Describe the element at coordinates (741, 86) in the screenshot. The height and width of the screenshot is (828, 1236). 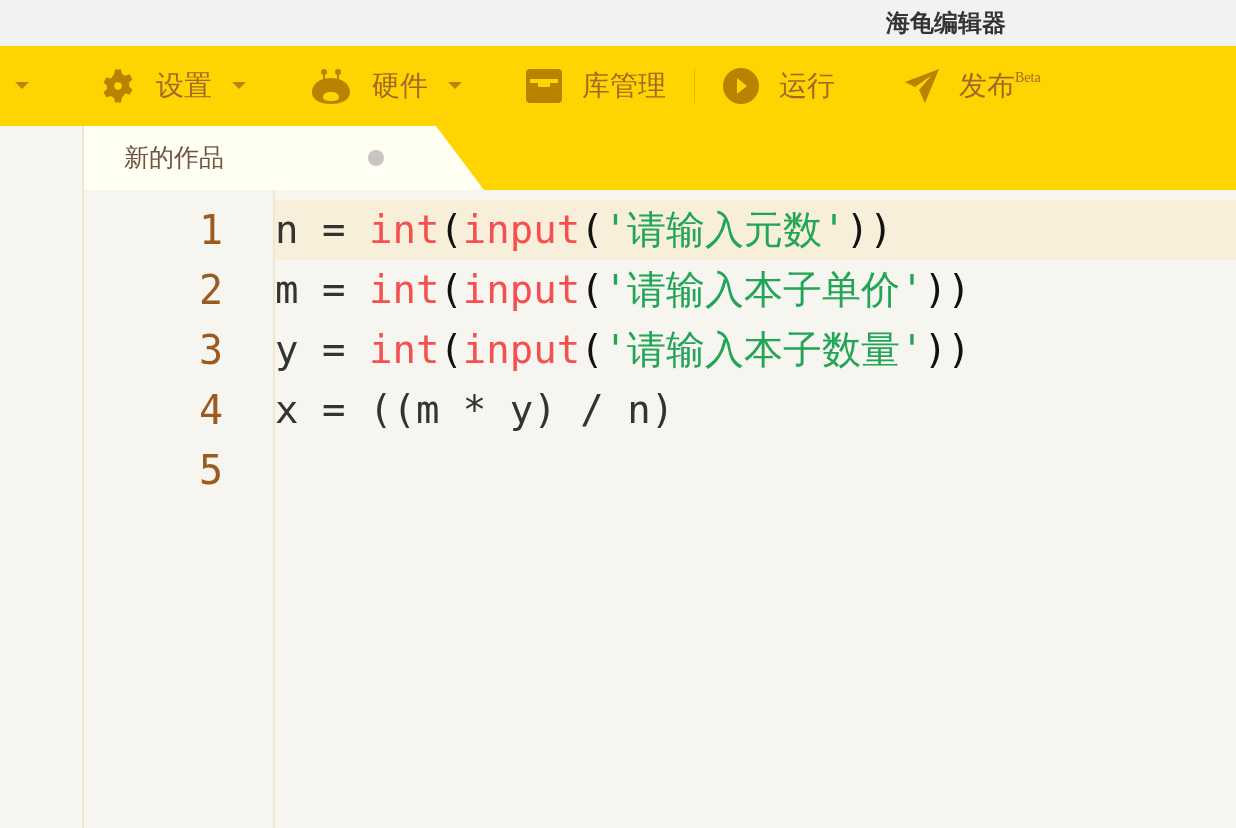
I see `play-icon` at that location.